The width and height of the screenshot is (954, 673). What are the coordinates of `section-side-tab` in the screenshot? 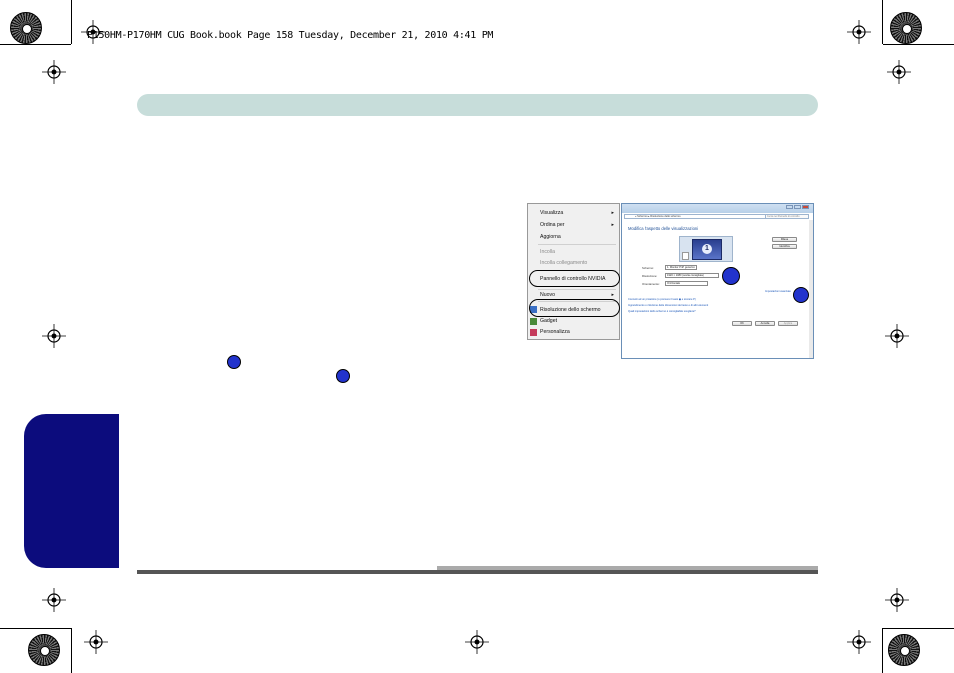 It's located at (71, 491).